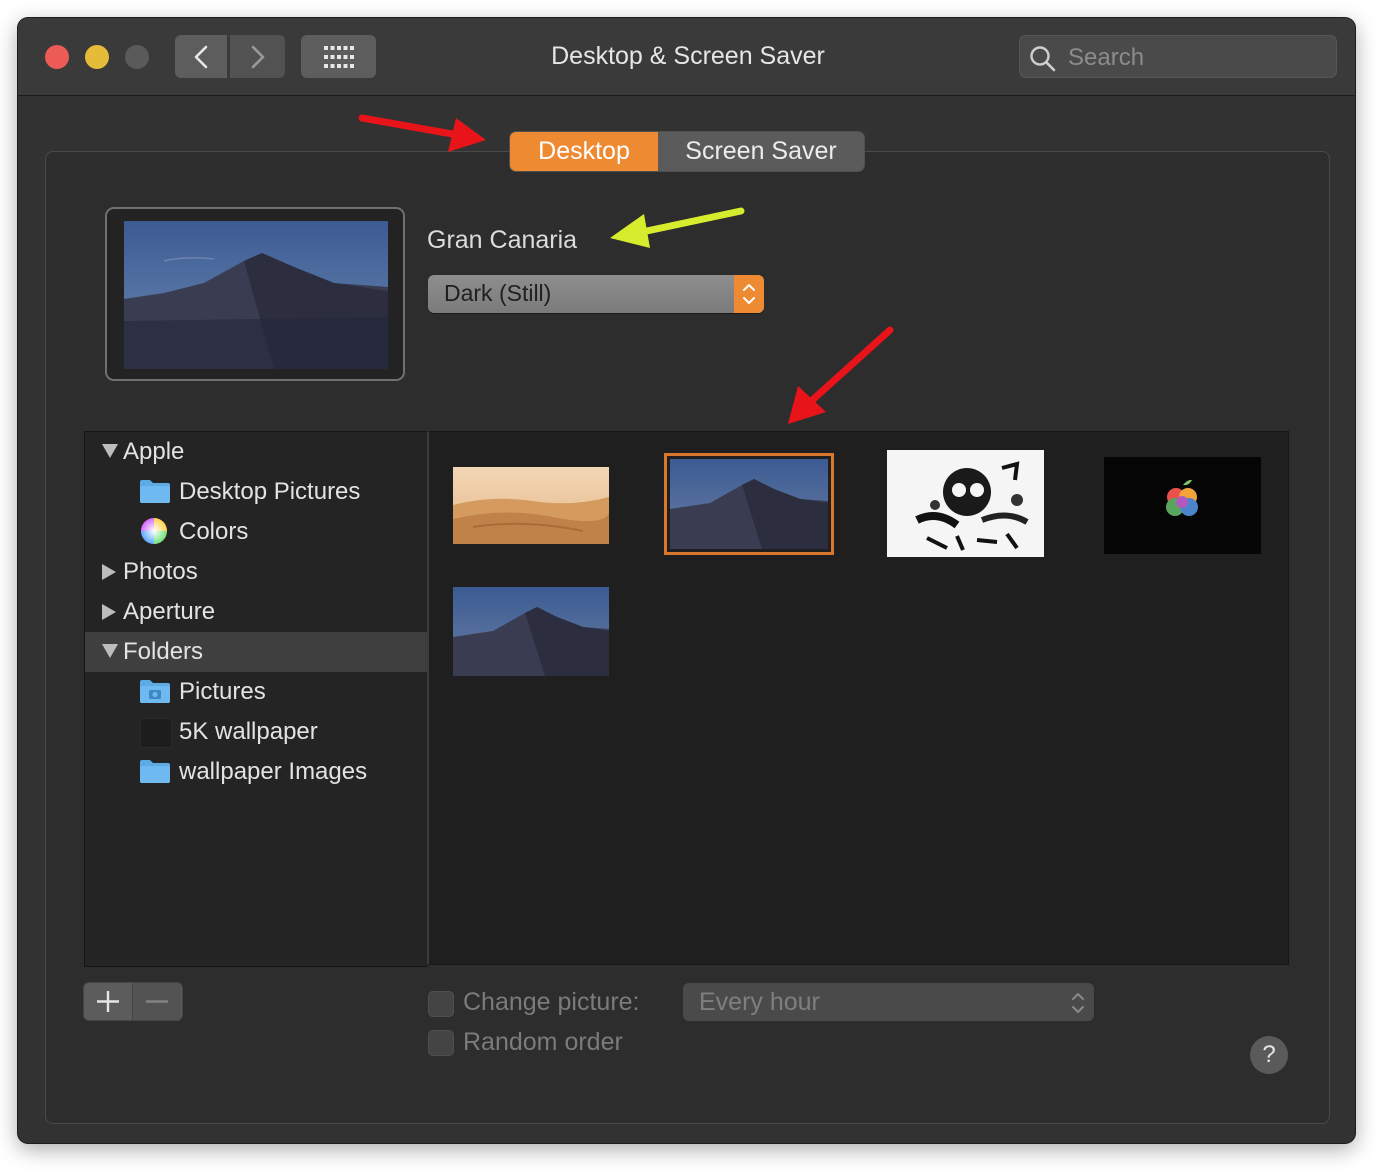 The image size is (1388, 1176). I want to click on sidebar-item-pictures: Pictures, so click(256, 692).